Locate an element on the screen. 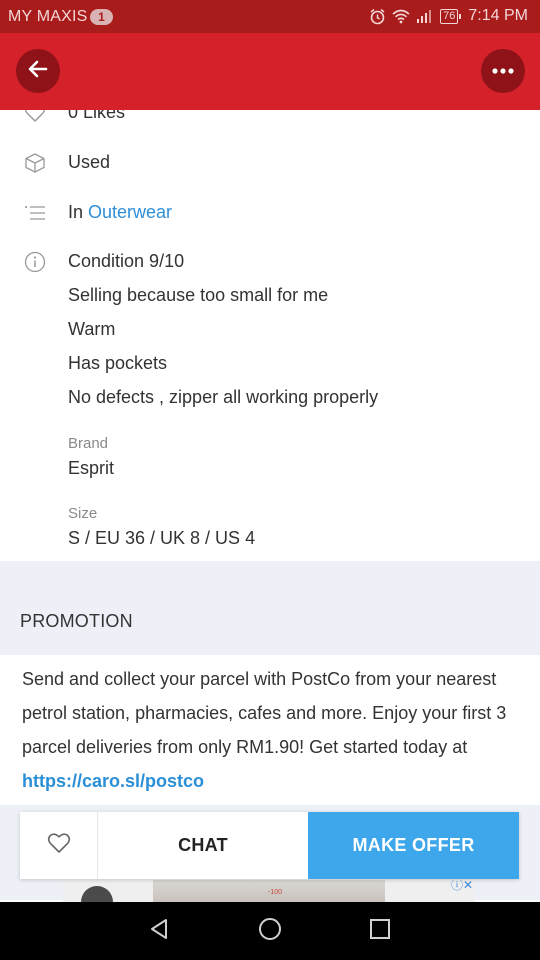 The width and height of the screenshot is (540, 960). signal-icon is located at coordinates (425, 16).